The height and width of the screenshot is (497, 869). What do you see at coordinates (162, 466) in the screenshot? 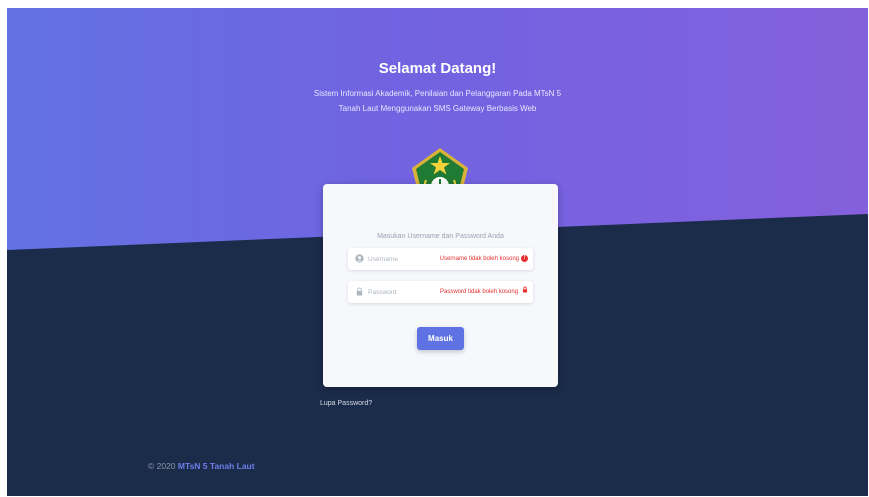
I see `copyright-text: © 2020` at bounding box center [162, 466].